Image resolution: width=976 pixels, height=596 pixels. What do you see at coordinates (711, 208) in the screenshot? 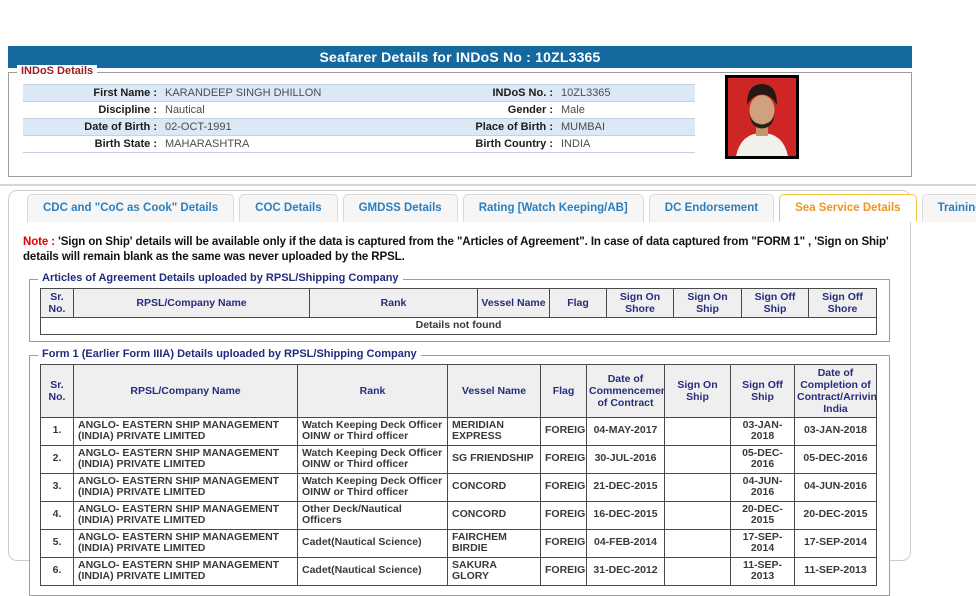
I see `tab-dc-endorsement: DC Endorsement` at bounding box center [711, 208].